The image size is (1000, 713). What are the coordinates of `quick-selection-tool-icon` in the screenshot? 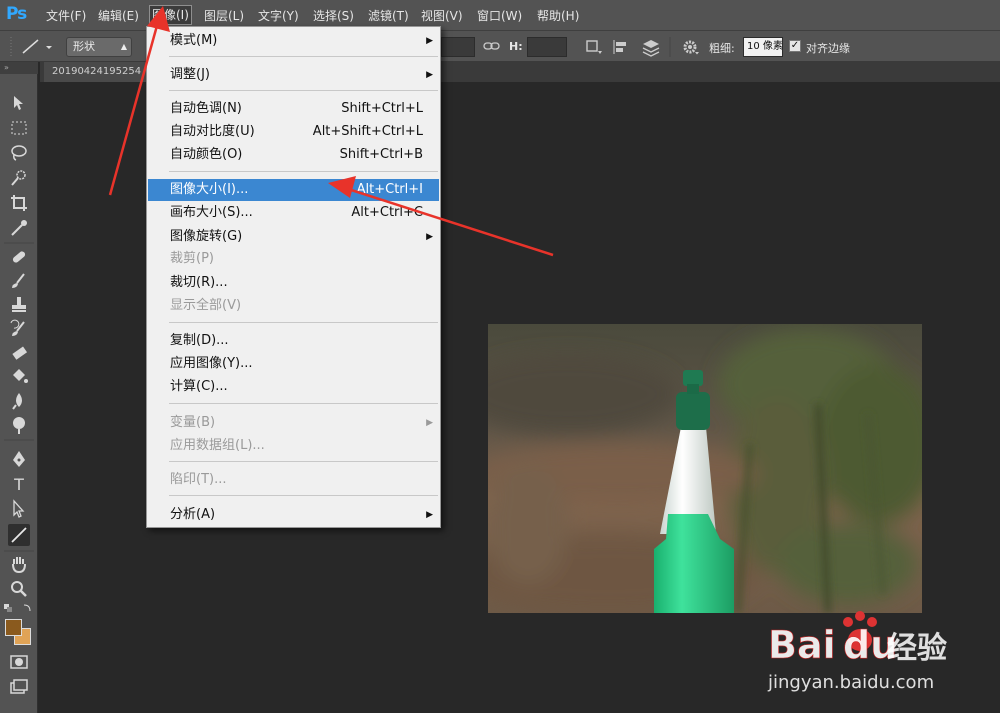 It's located at (19, 178).